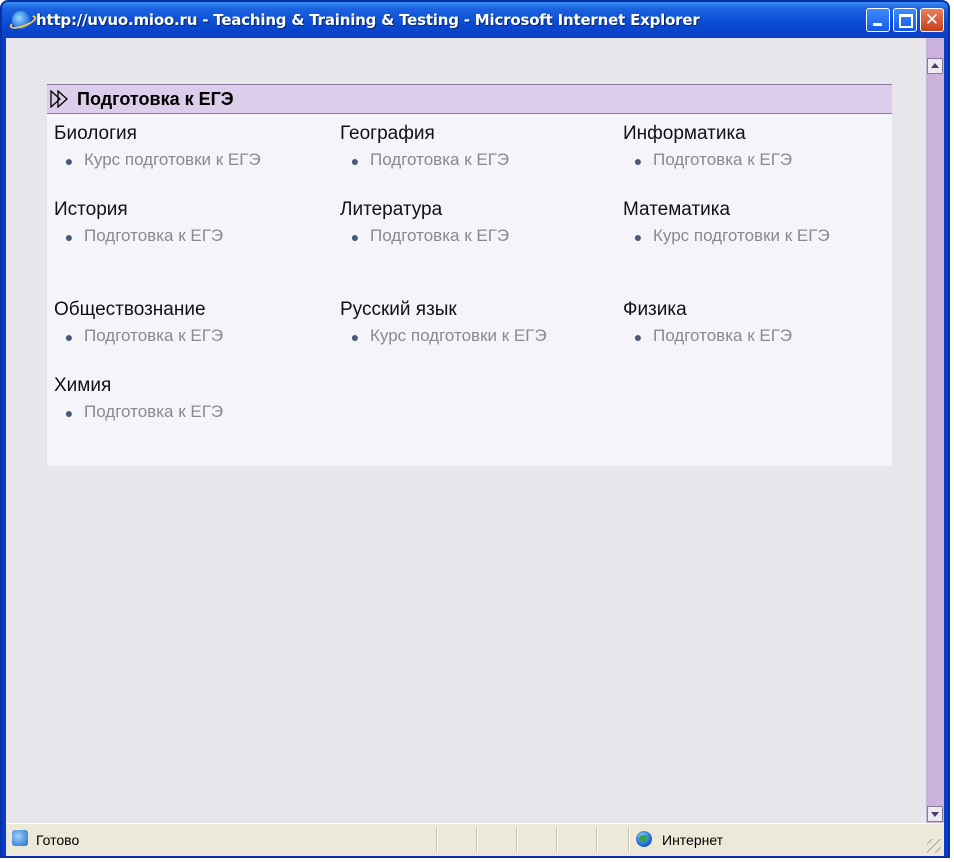 The image size is (954, 862). I want to click on subject-name: Литература, so click(391, 209).